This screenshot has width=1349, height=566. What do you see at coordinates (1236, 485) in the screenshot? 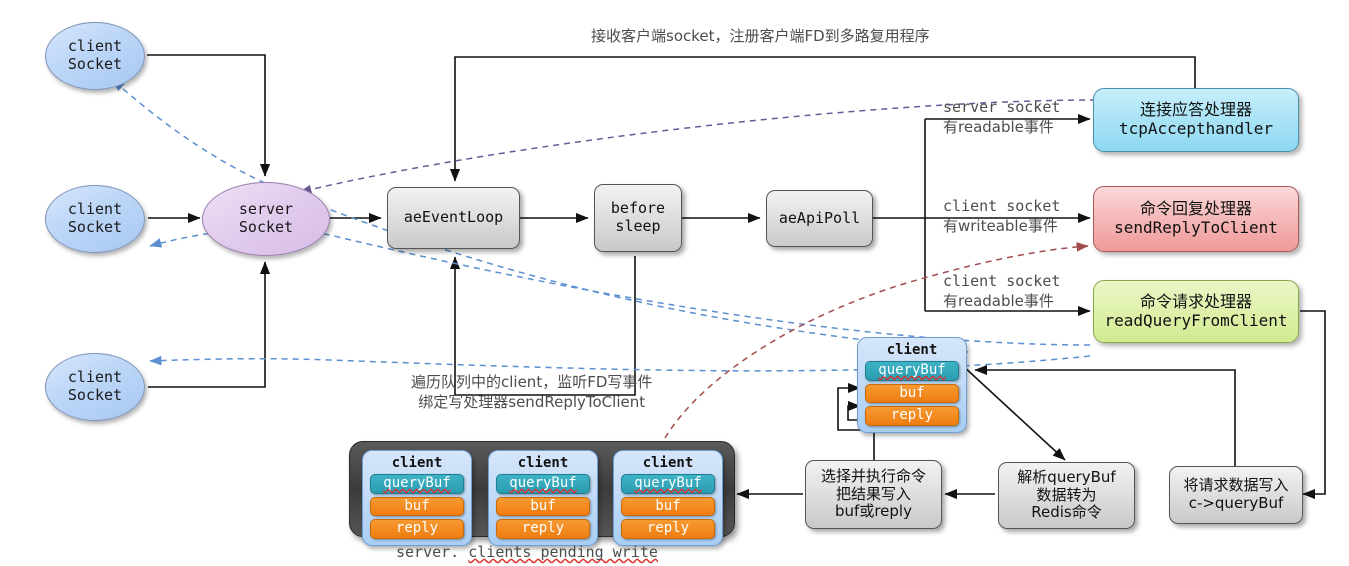
I see `write-query-buf-line1: 将请求数据写入` at bounding box center [1236, 485].